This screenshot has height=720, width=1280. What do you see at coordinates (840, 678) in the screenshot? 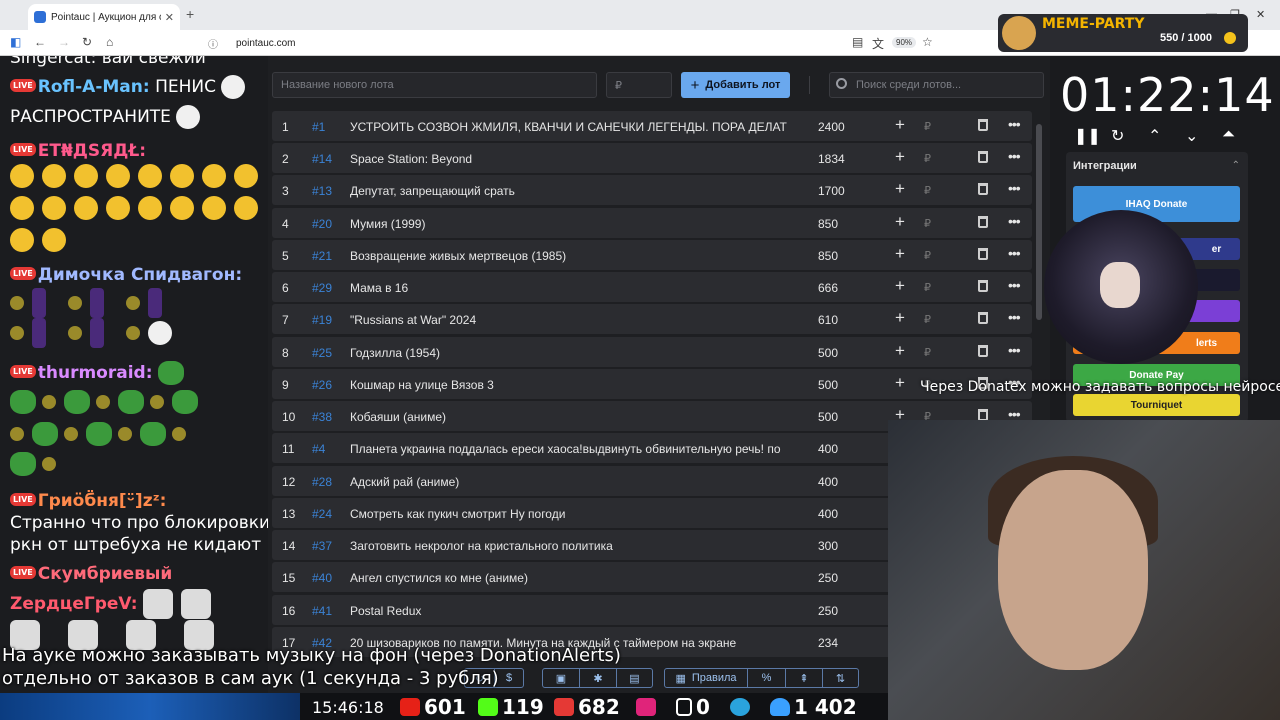
I see `sort-icon: ⇅` at bounding box center [840, 678].